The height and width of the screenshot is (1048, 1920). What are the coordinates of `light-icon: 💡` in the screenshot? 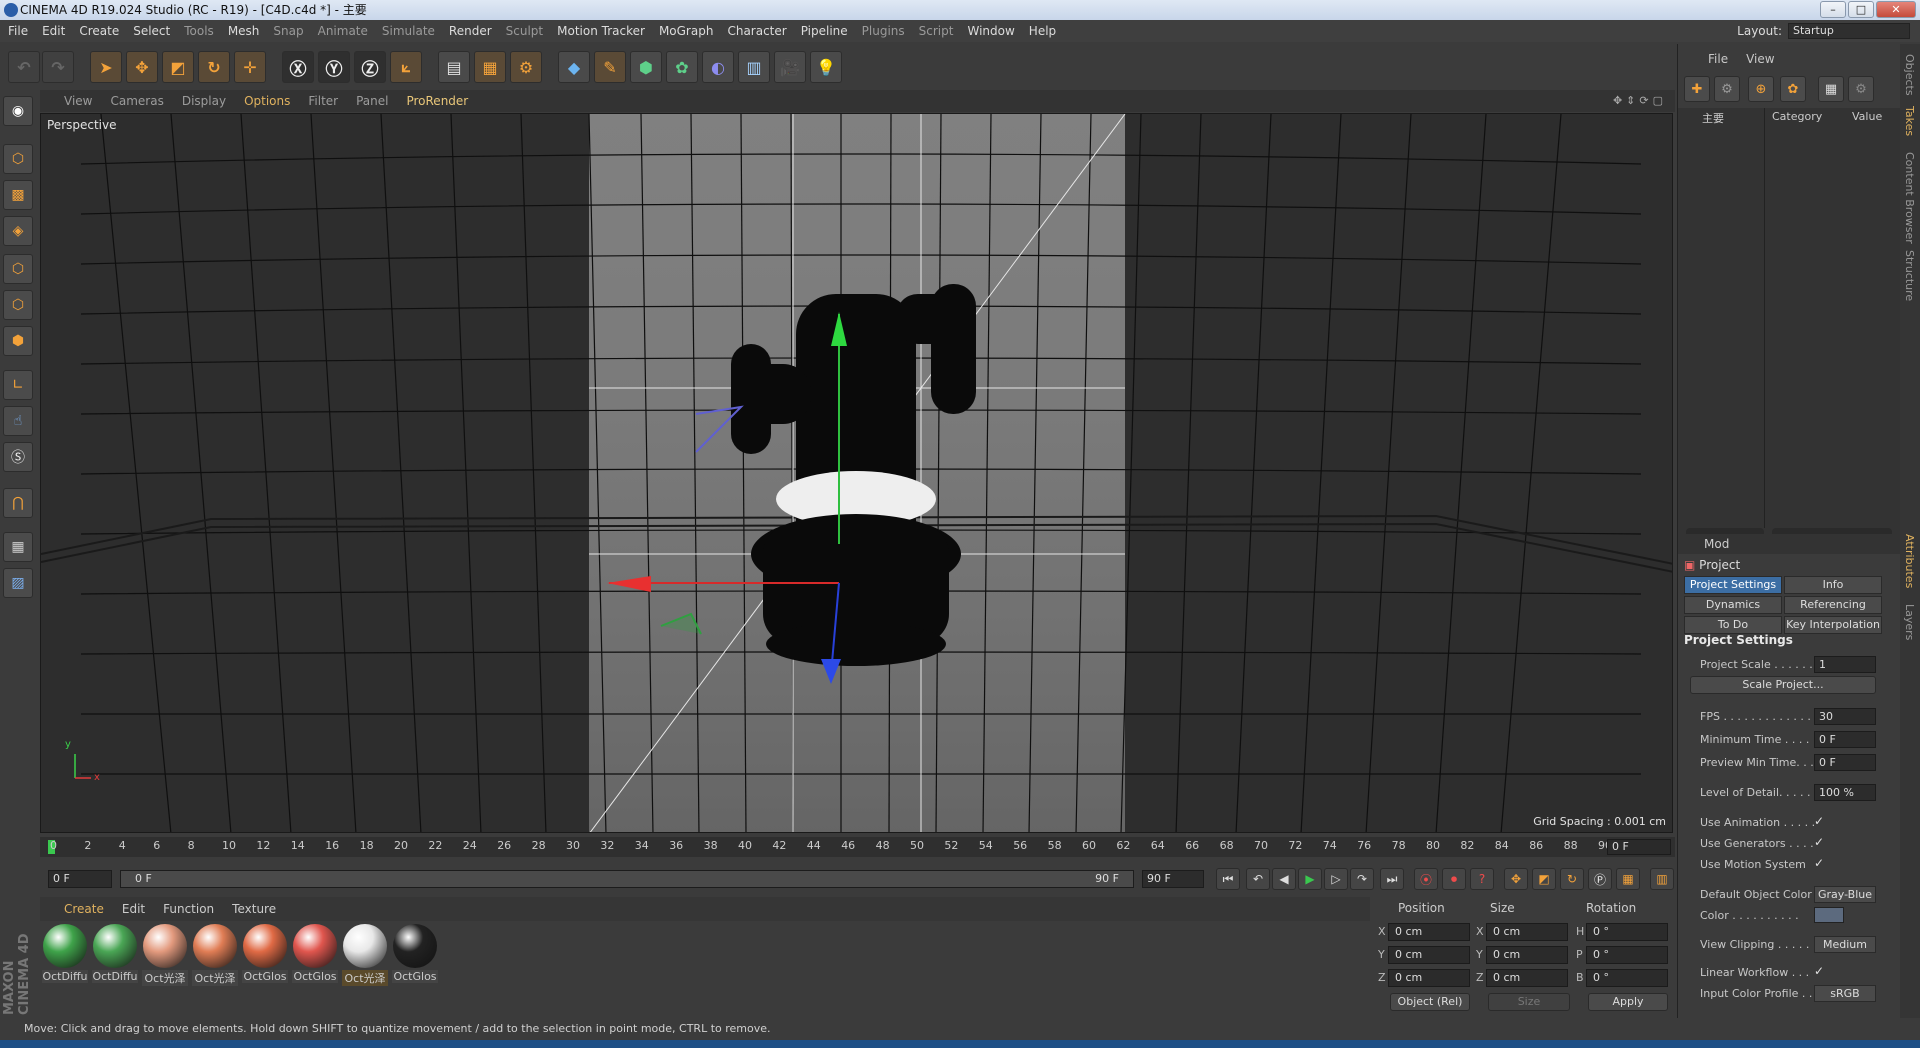 It's located at (826, 67).